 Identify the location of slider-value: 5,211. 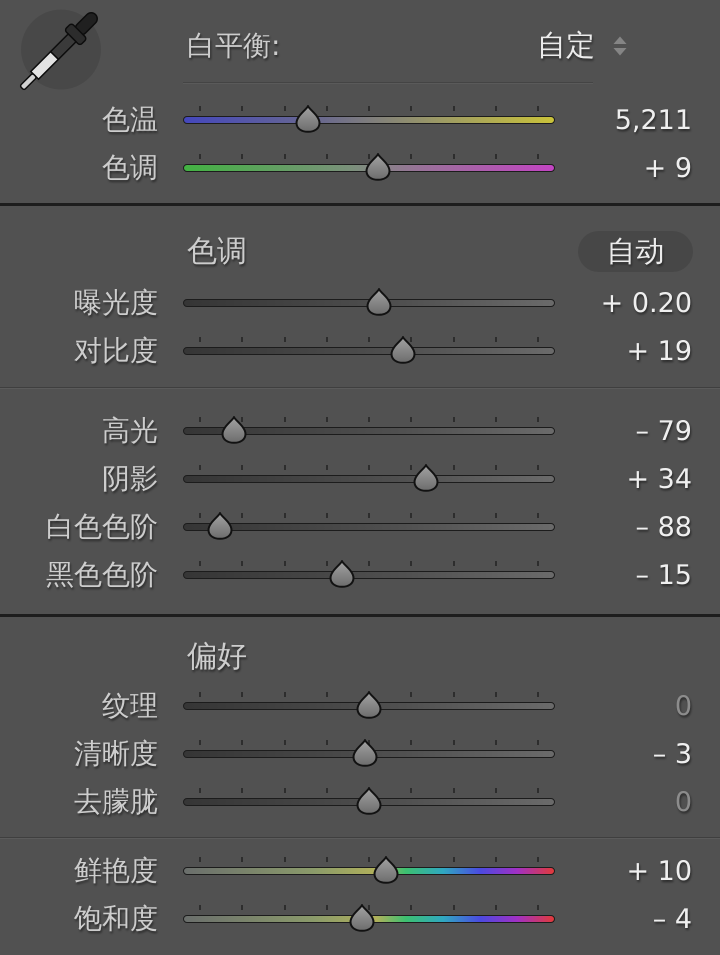
(653, 120).